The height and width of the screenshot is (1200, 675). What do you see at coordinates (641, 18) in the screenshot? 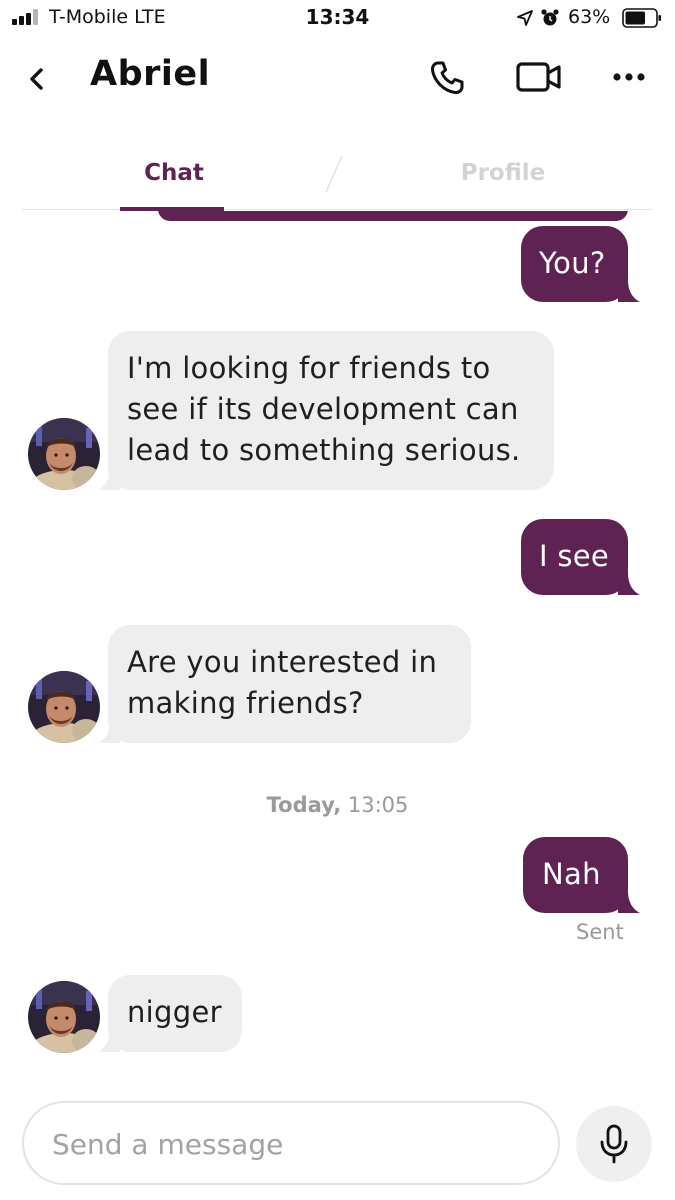
I see `battery-icon` at bounding box center [641, 18].